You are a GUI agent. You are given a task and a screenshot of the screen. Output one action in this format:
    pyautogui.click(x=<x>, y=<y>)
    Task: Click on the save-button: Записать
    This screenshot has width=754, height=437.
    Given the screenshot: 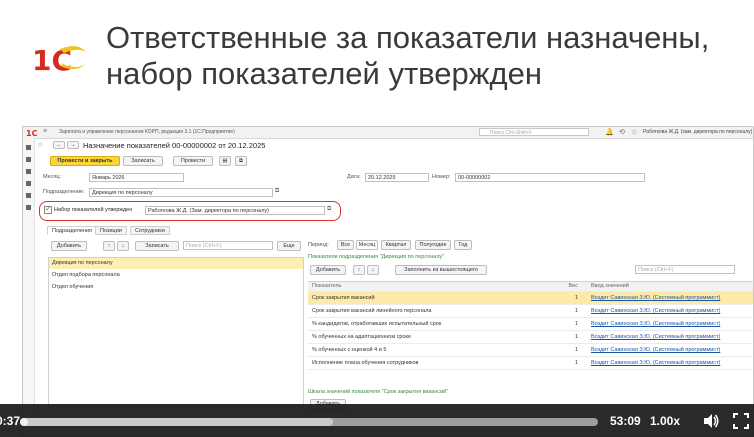 What is the action you would take?
    pyautogui.click(x=143, y=161)
    